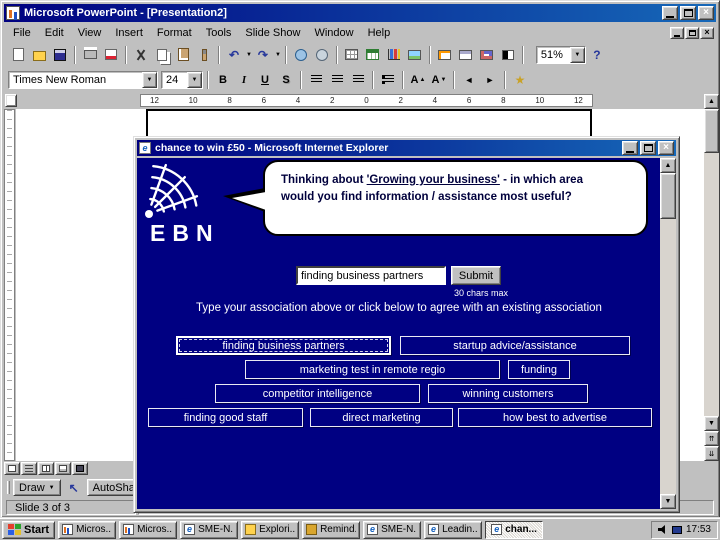 This screenshot has width=720, height=540. Describe the element at coordinates (555, 417) in the screenshot. I see `option-how-best-to-advertise: how best to advertise` at that location.